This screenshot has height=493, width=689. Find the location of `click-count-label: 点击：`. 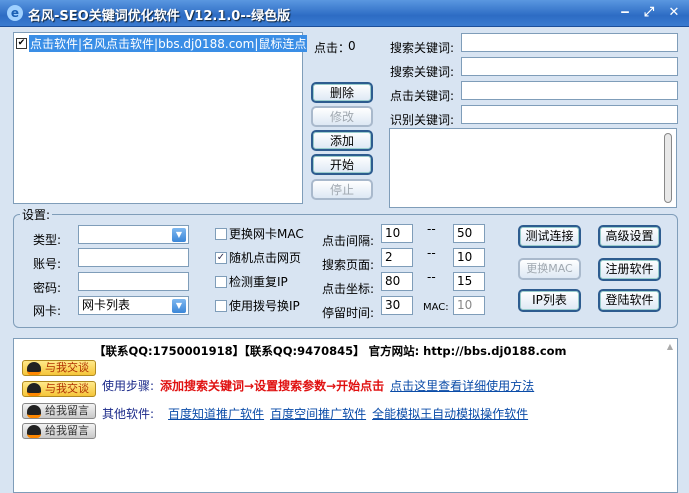

click-count-label: 点击： is located at coordinates (332, 48).